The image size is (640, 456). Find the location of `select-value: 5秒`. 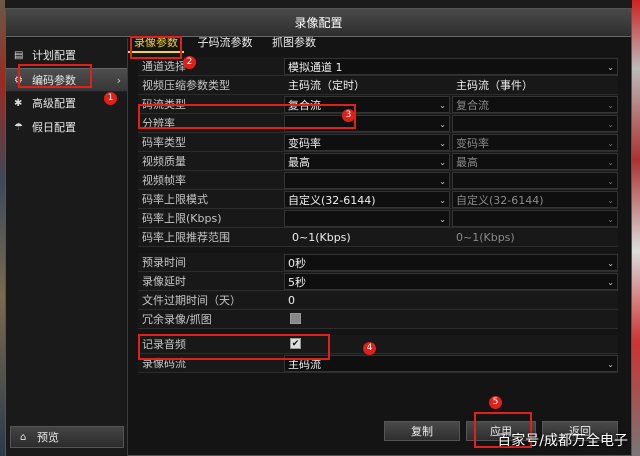

select-value: 5秒 is located at coordinates (297, 282).